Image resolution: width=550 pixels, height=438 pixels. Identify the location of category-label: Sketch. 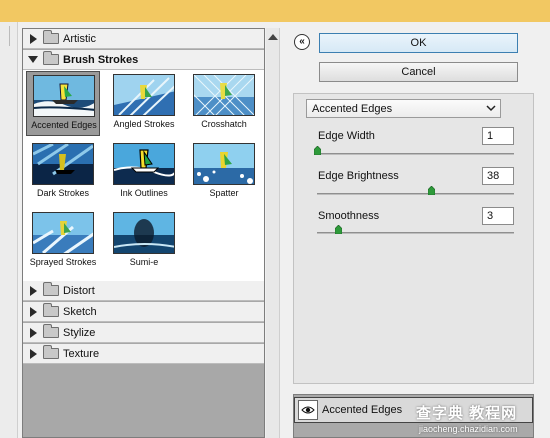
(80, 311).